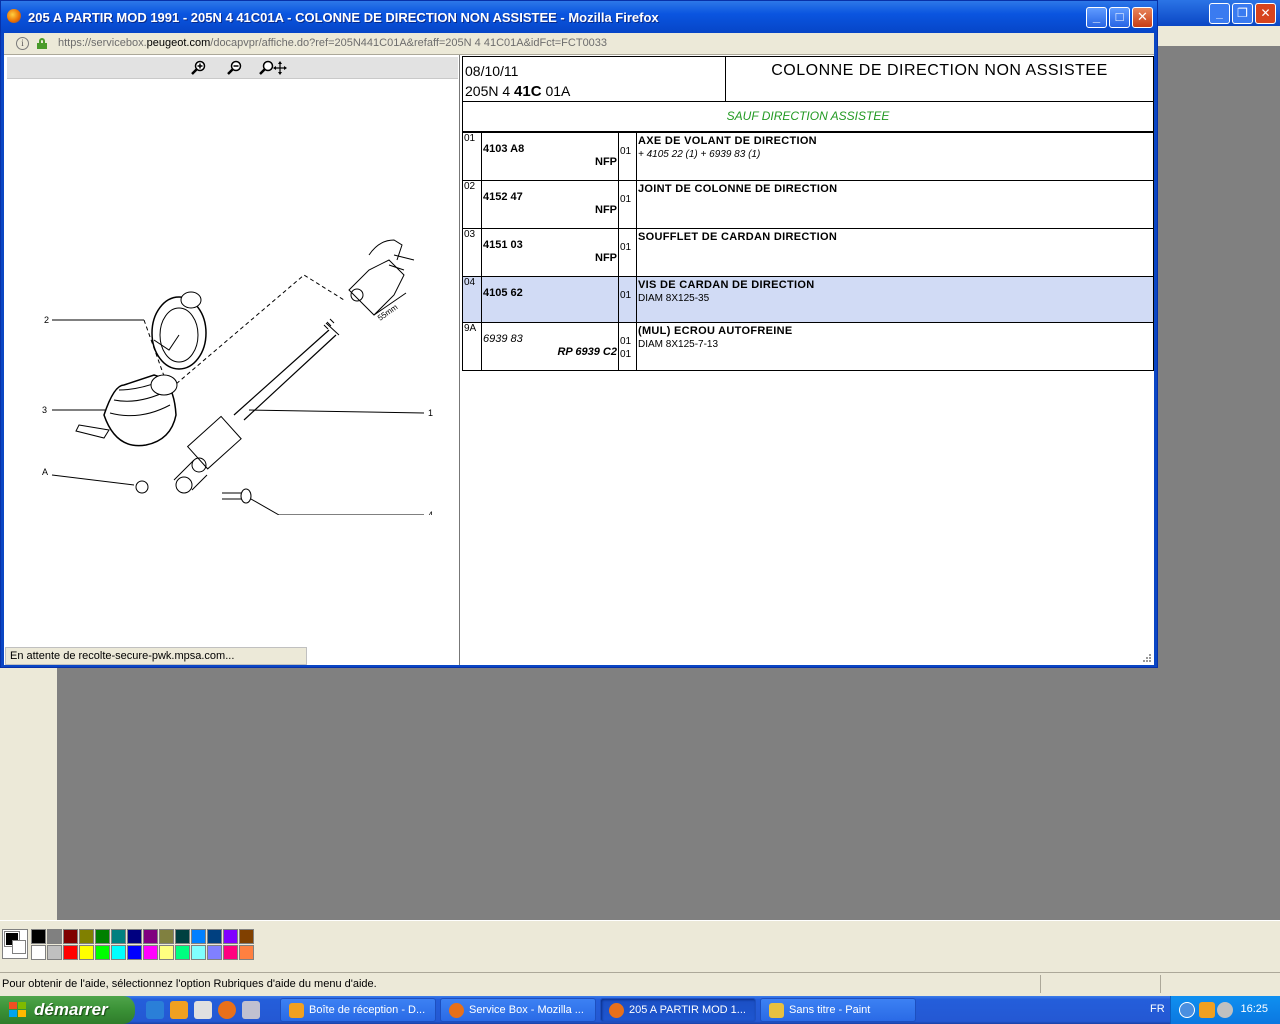 Image resolution: width=1280 pixels, height=1024 pixels. I want to click on part-reference: 4103 A8, so click(550, 149).